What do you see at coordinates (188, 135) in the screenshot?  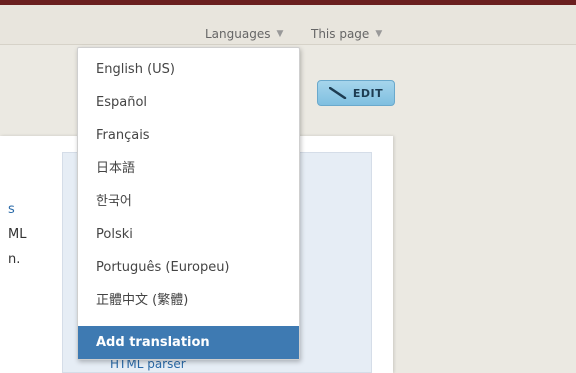 I see `language-option-french: Français` at bounding box center [188, 135].